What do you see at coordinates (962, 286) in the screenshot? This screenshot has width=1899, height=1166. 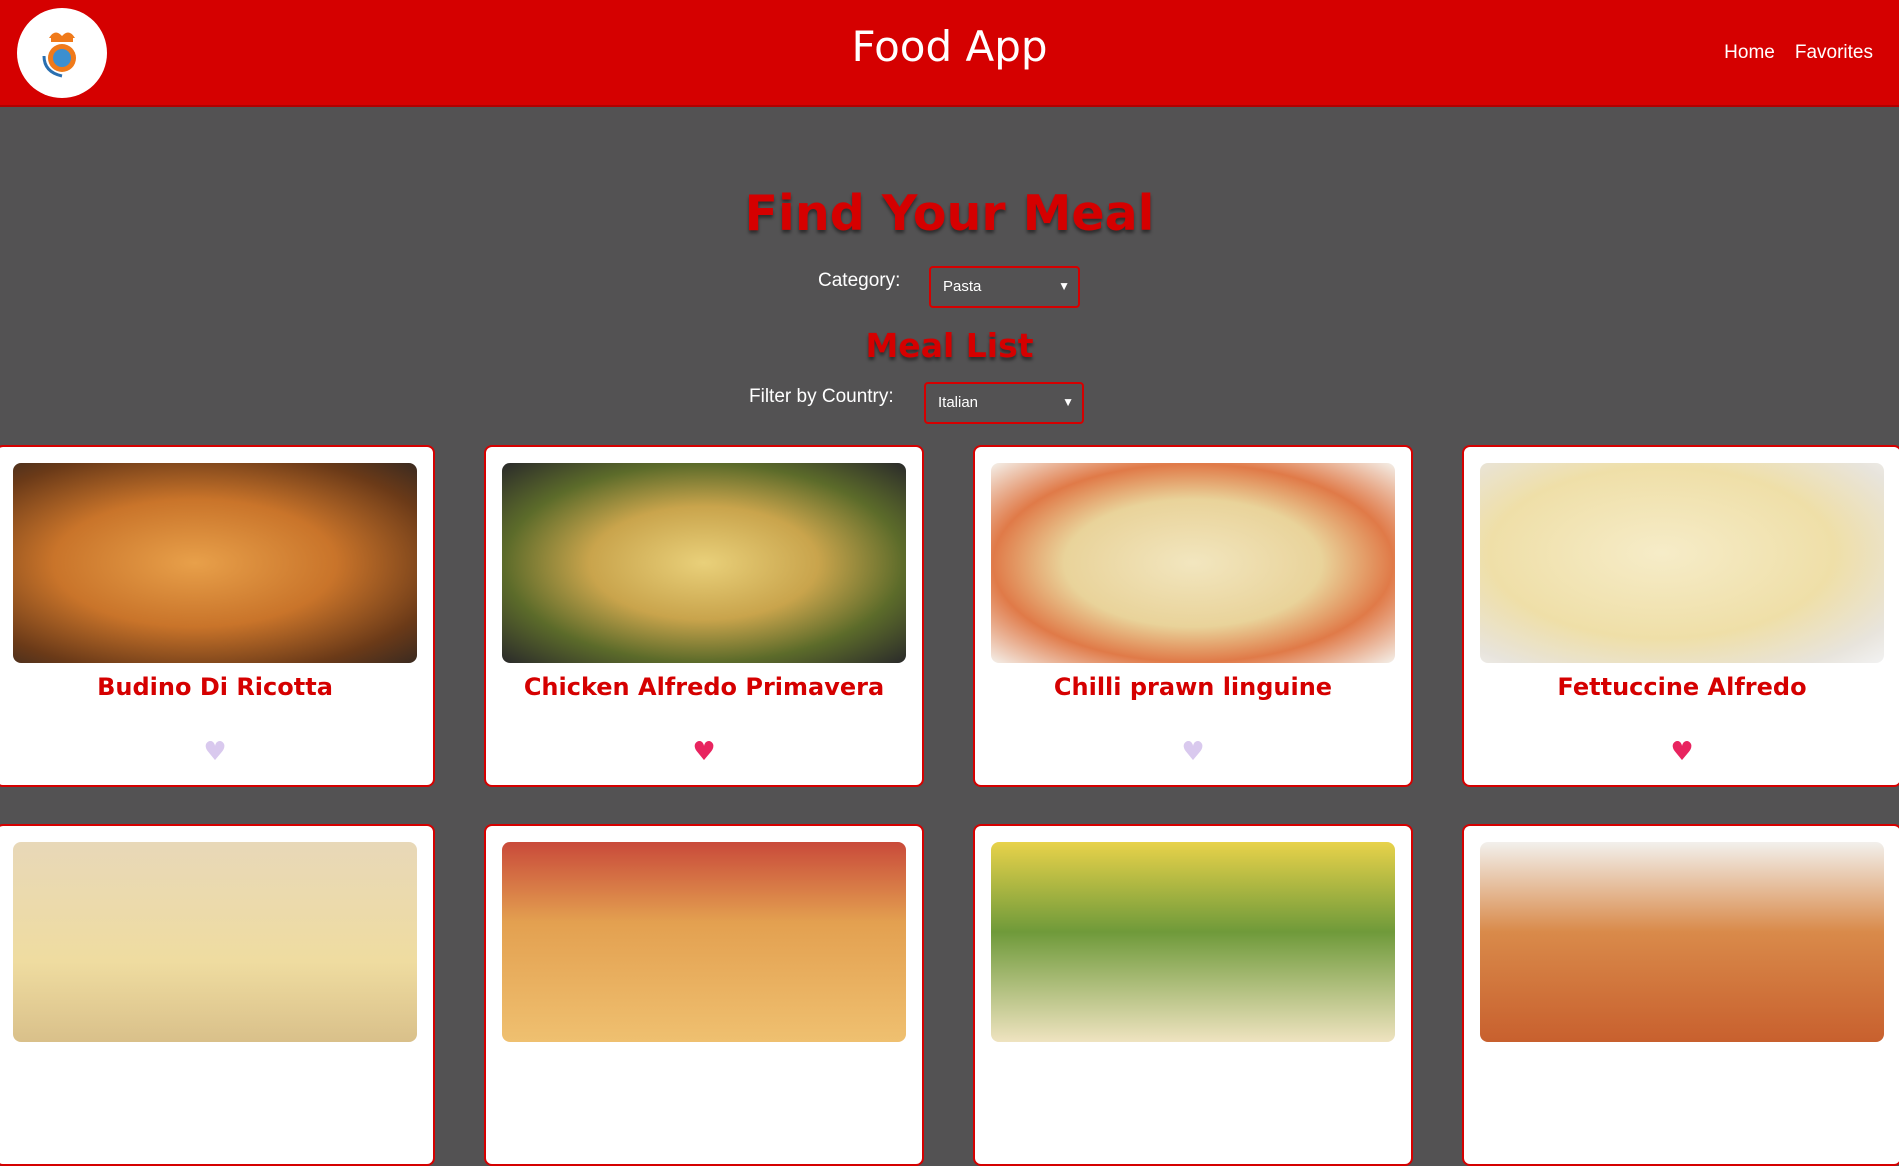 I see `category-selected-value: Pasta` at bounding box center [962, 286].